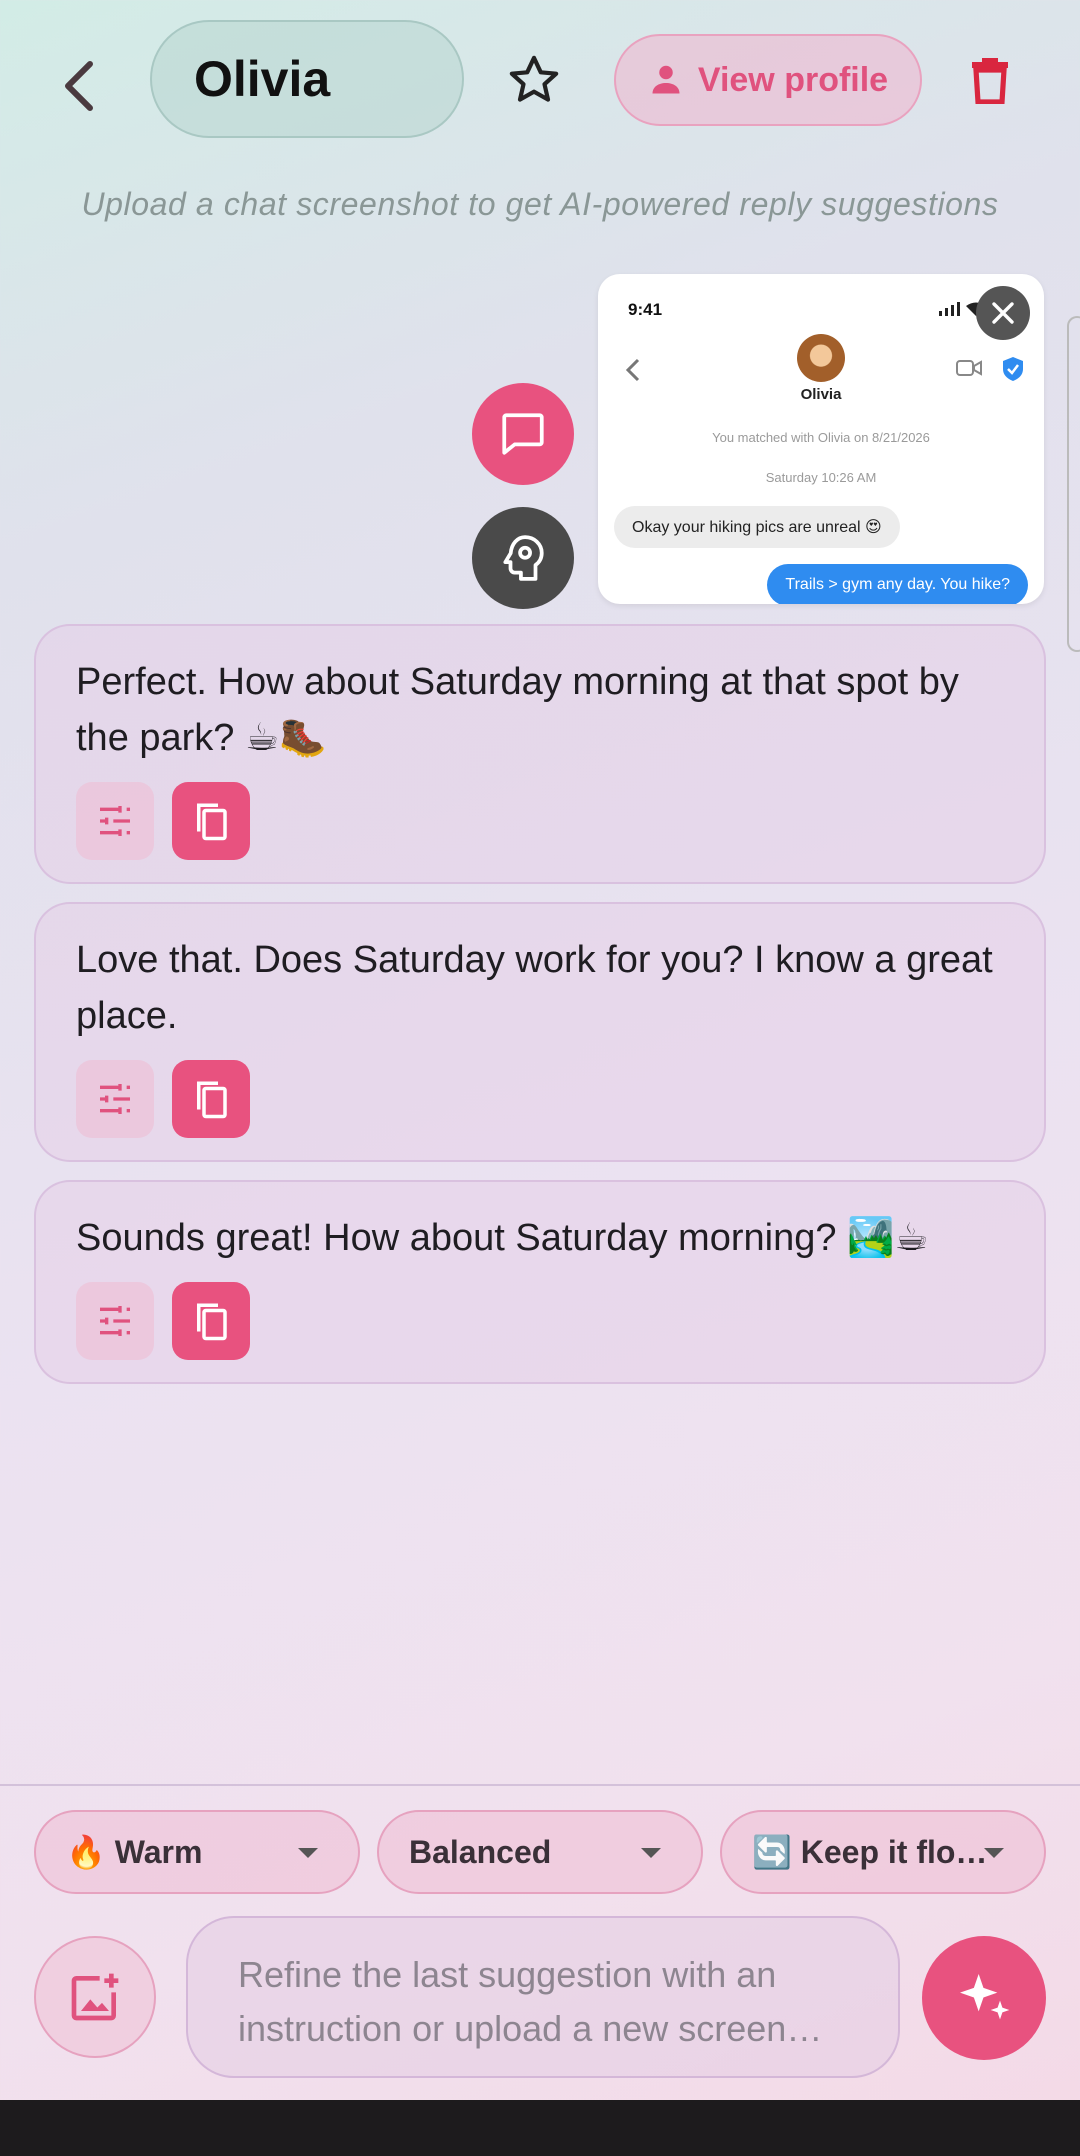 This screenshot has width=1080, height=2156. I want to click on composer-divider, so click(540, 1785).